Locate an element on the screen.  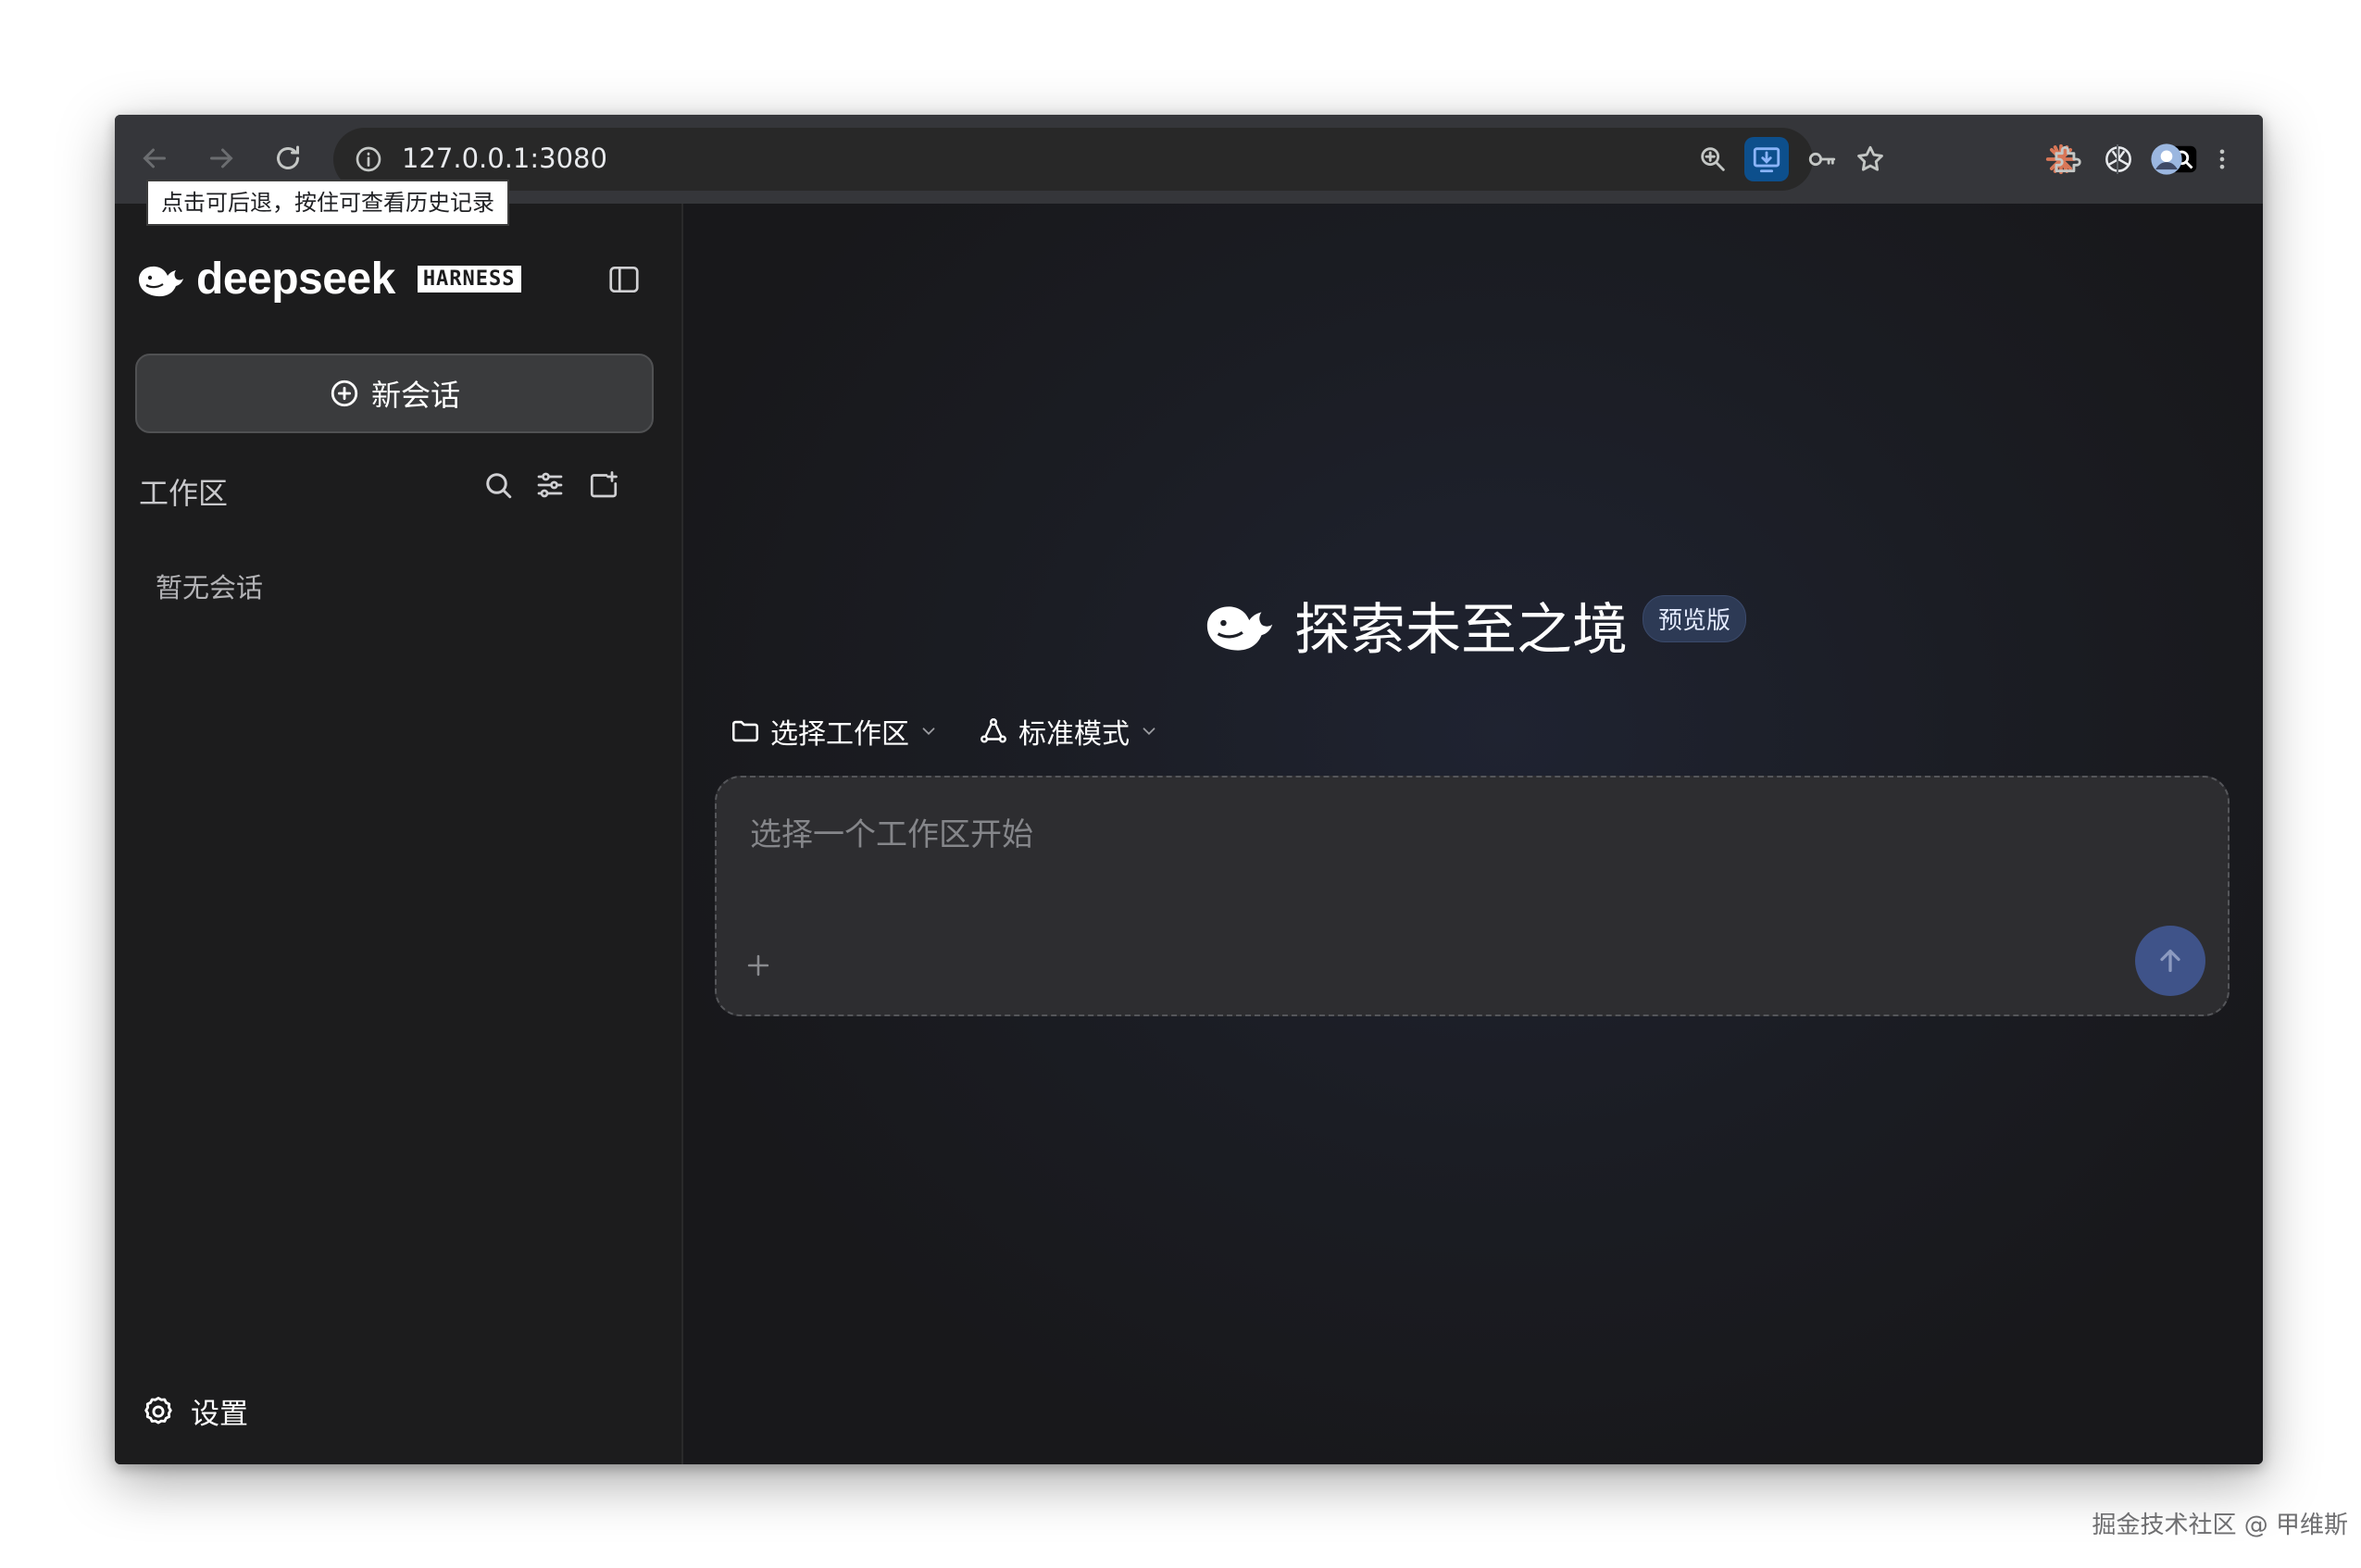
search-extension is located at coordinates (2183, 159).